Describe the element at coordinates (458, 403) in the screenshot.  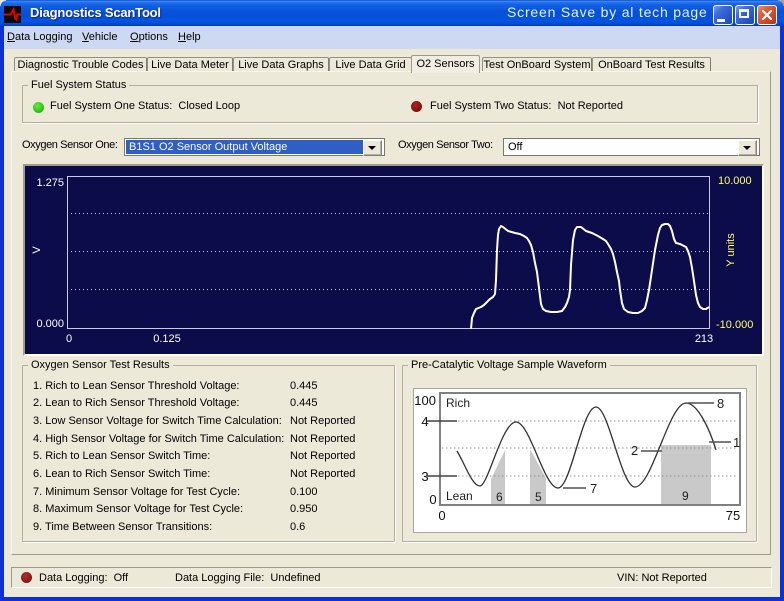
I see `svg-text: Rich` at that location.